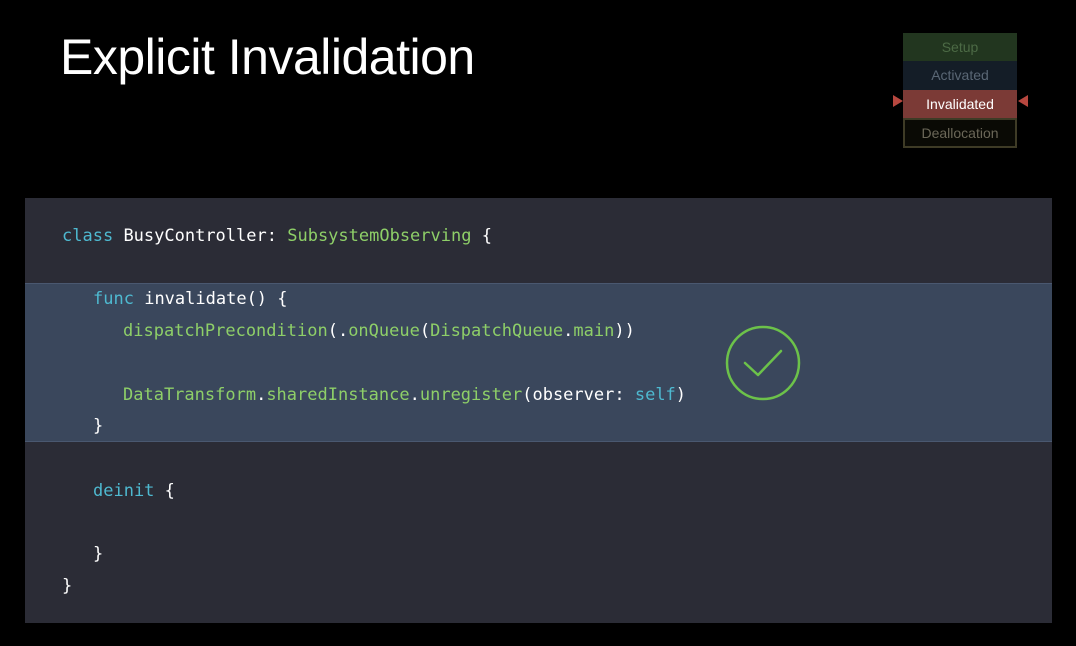 The width and height of the screenshot is (1076, 646). I want to click on slide-title: Explicit Invalidation, so click(267, 57).